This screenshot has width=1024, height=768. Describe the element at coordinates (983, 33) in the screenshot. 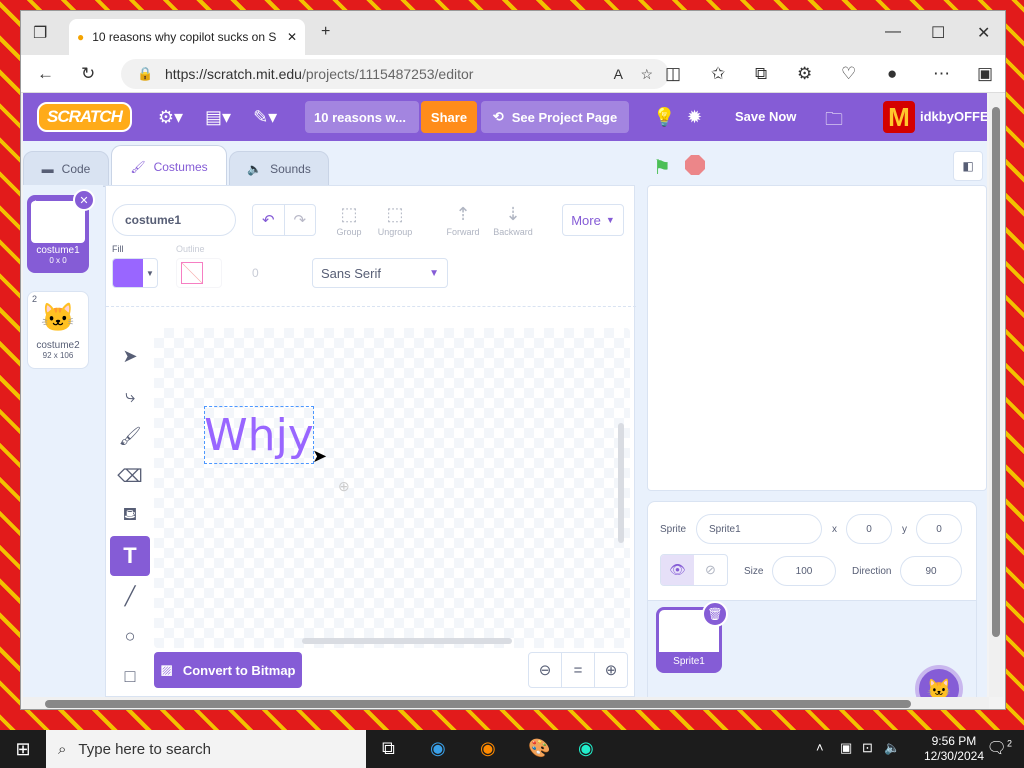

I see `close-window-icon: ✕` at that location.